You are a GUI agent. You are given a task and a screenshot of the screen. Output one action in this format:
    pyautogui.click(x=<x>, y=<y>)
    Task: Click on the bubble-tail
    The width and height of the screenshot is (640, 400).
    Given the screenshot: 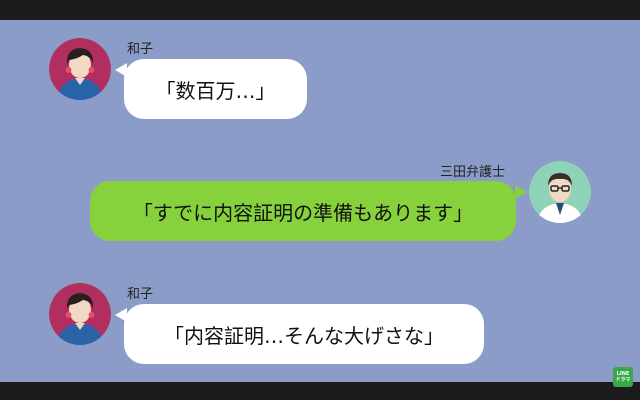 What is the action you would take?
    pyautogui.click(x=521, y=192)
    